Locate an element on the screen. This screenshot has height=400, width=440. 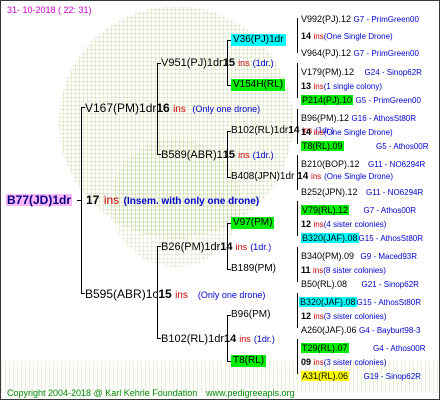
gen4-insem-row: 09 ins(3 sister colonies) is located at coordinates (344, 362).